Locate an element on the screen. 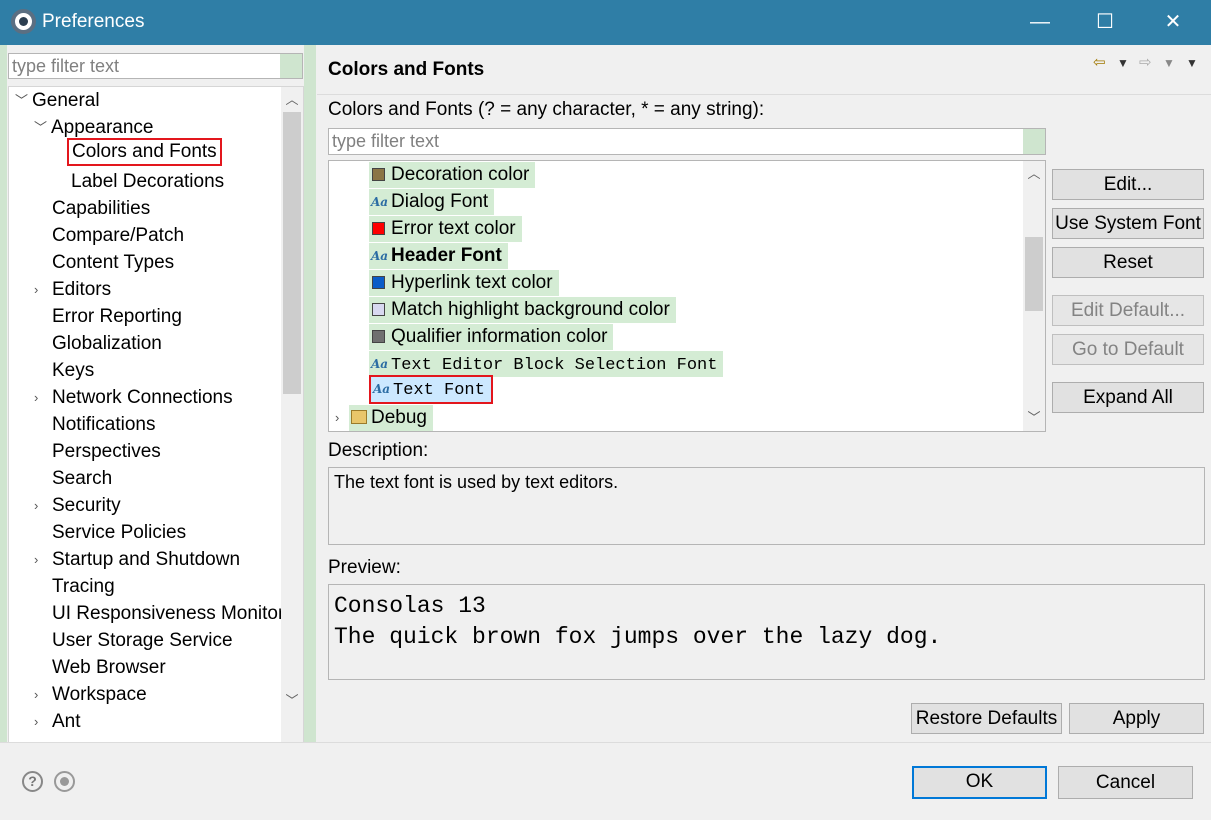 This screenshot has height=820, width=1211. tree-item-content-types: Content Types is located at coordinates (113, 262).